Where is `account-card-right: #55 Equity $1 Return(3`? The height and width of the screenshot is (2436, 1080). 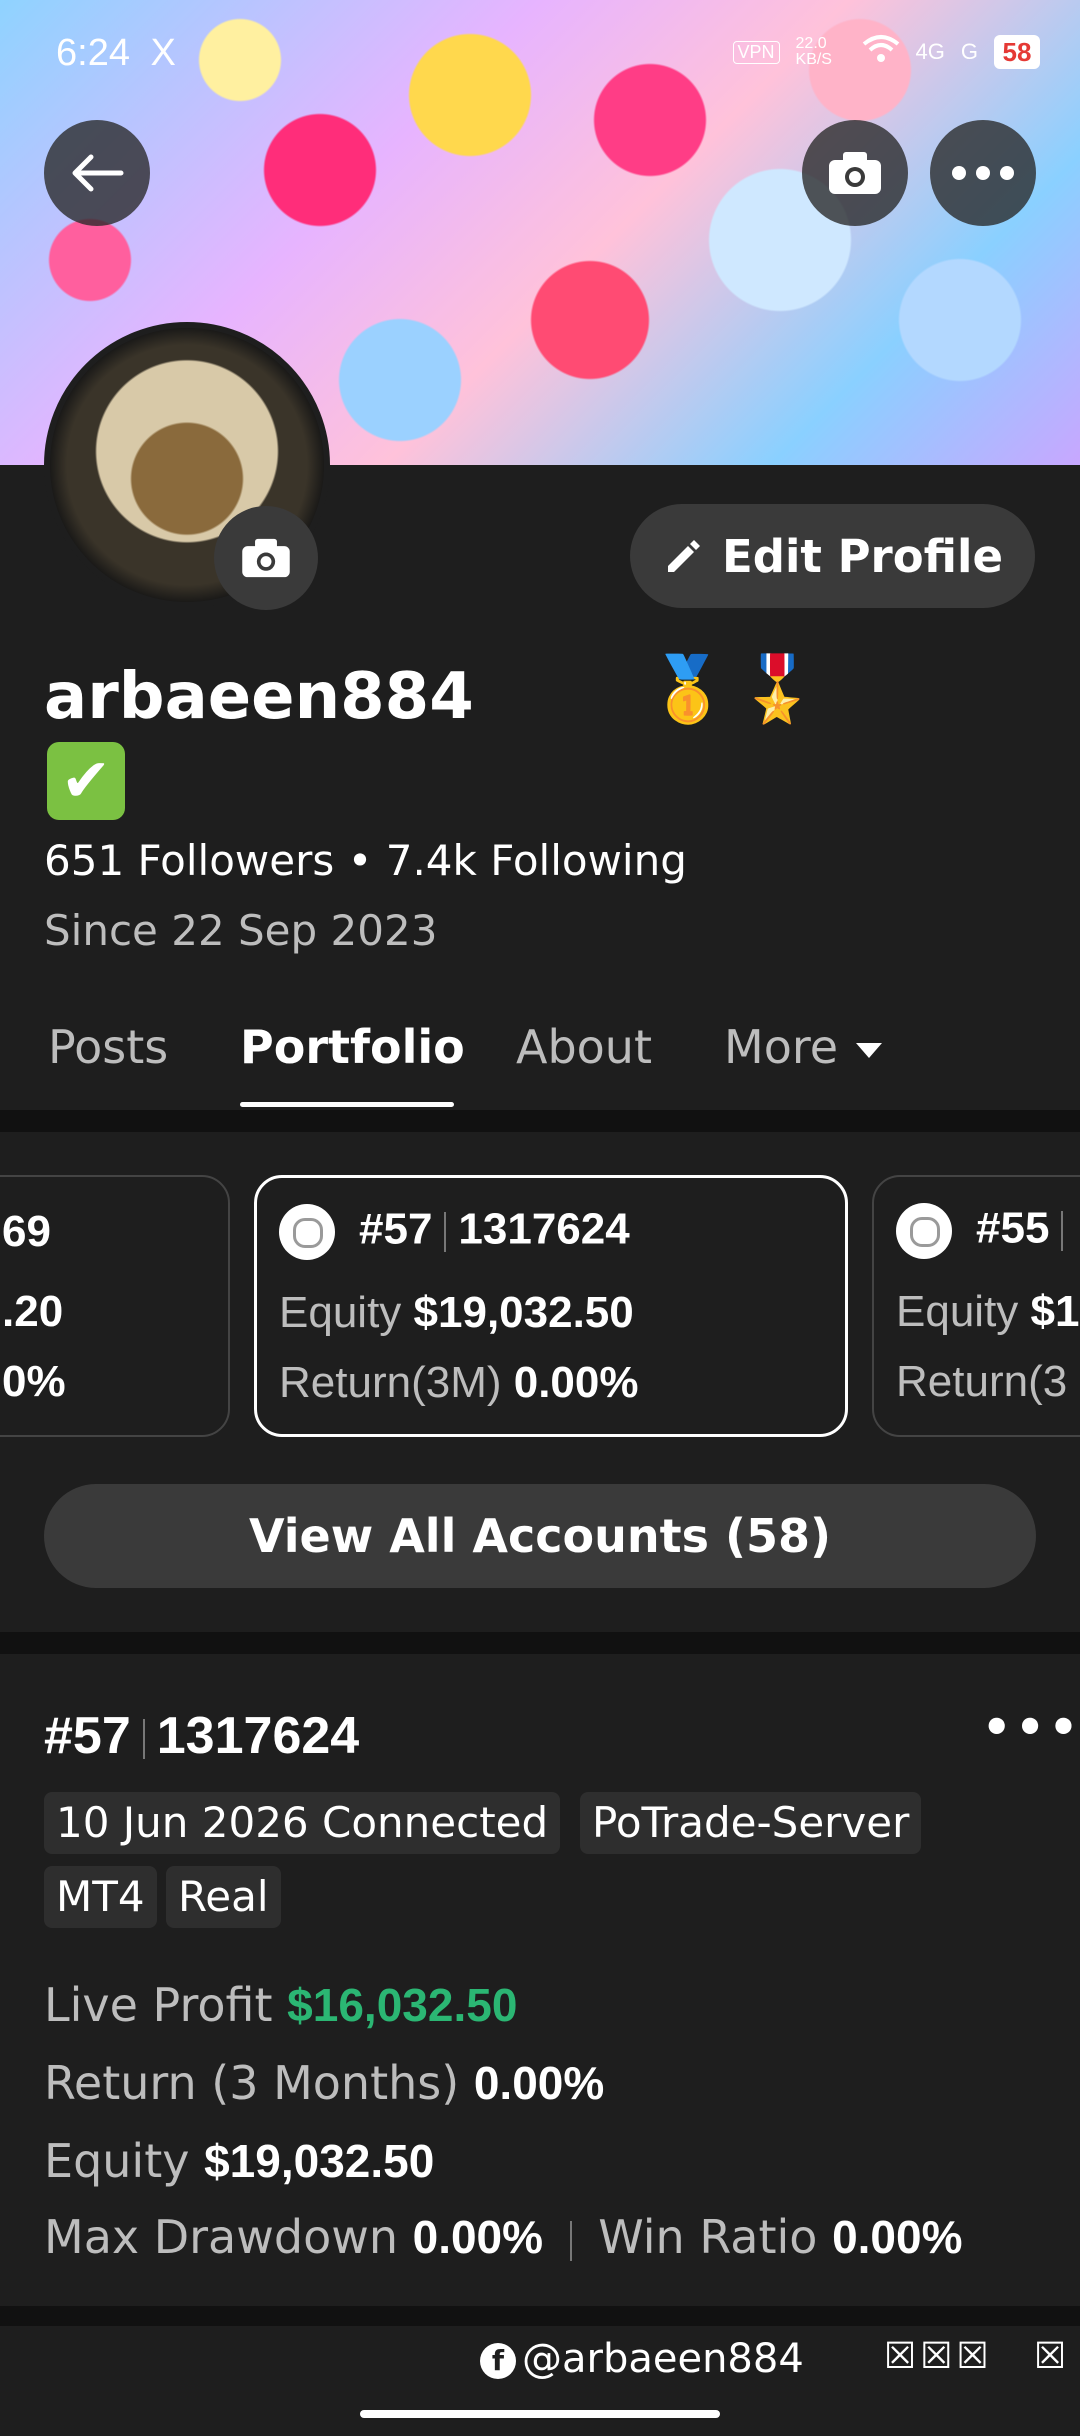
account-card-right: #55 Equity $1 Return(3 is located at coordinates (976, 1306).